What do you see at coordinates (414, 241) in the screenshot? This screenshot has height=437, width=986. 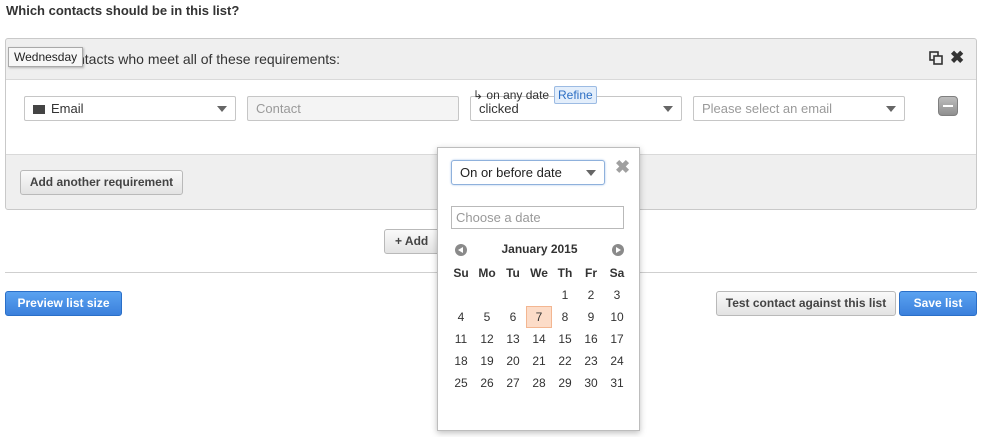 I see `add-group-button: + Add` at bounding box center [414, 241].